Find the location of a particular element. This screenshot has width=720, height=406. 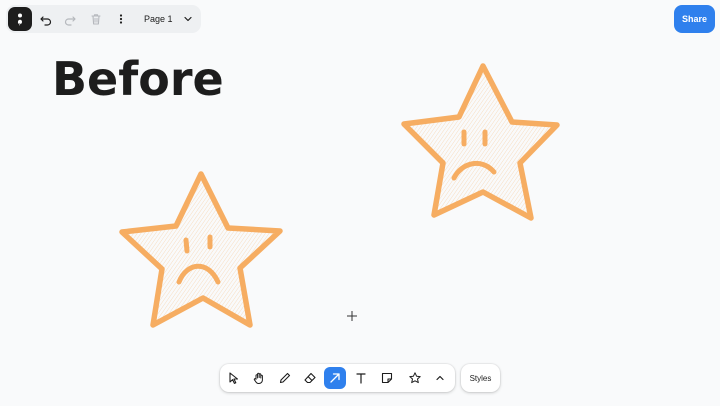

chevron-up-icon is located at coordinates (440, 378).